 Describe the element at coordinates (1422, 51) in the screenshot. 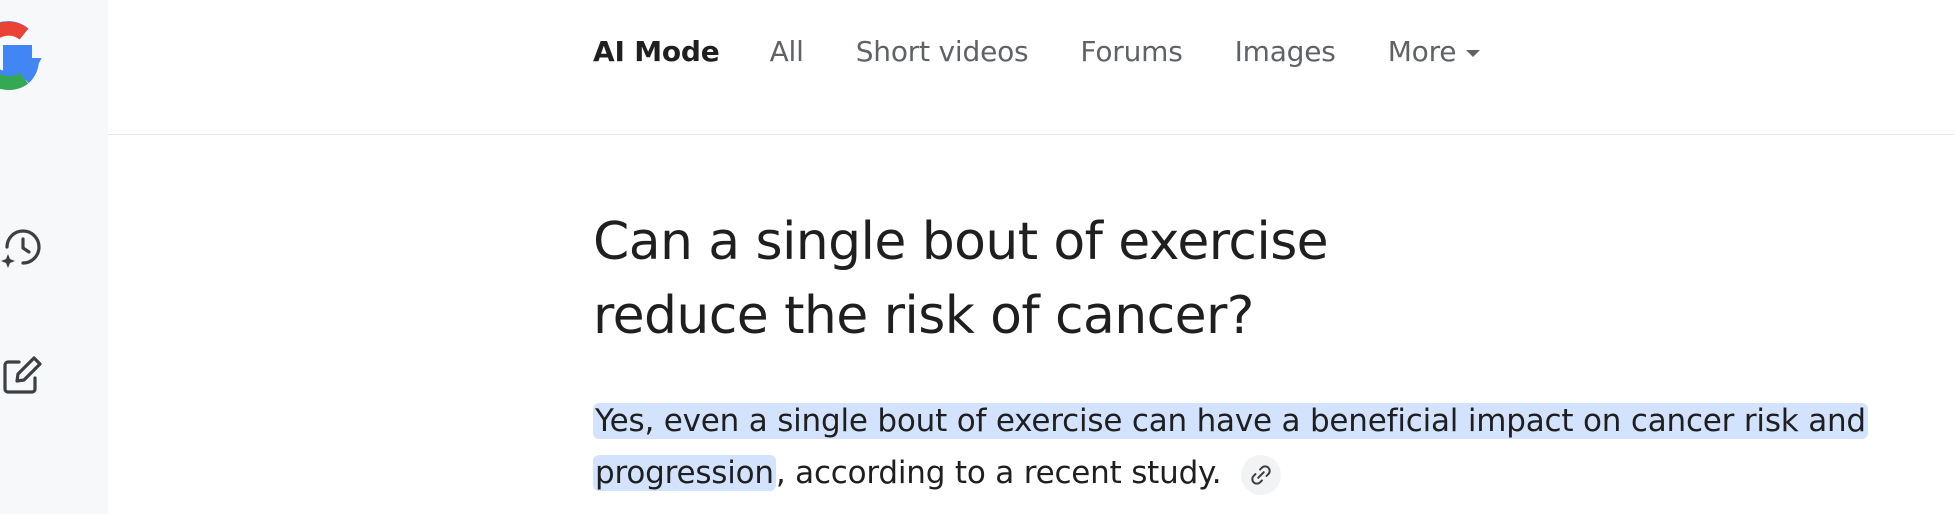

I see `tab-more-label: More` at that location.